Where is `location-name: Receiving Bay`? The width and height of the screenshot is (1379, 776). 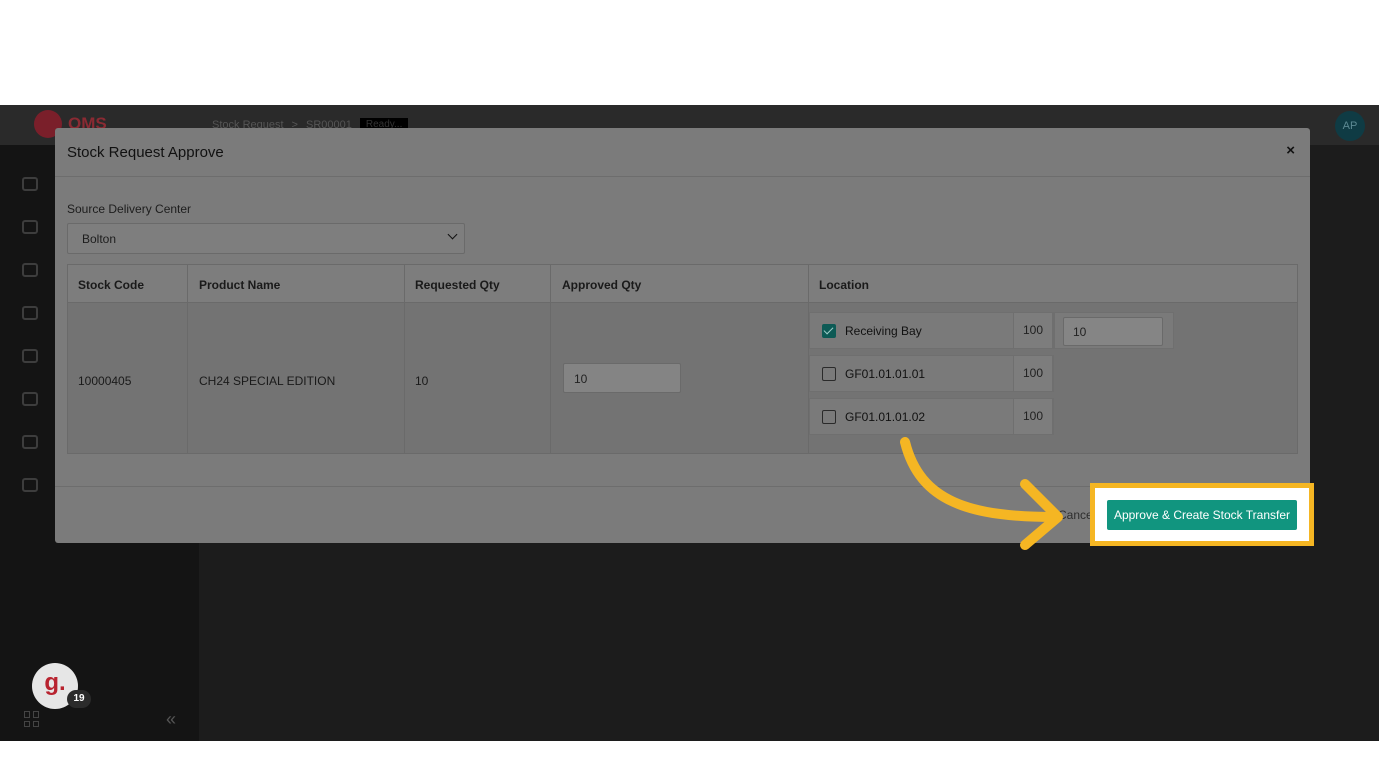 location-name: Receiving Bay is located at coordinates (883, 331).